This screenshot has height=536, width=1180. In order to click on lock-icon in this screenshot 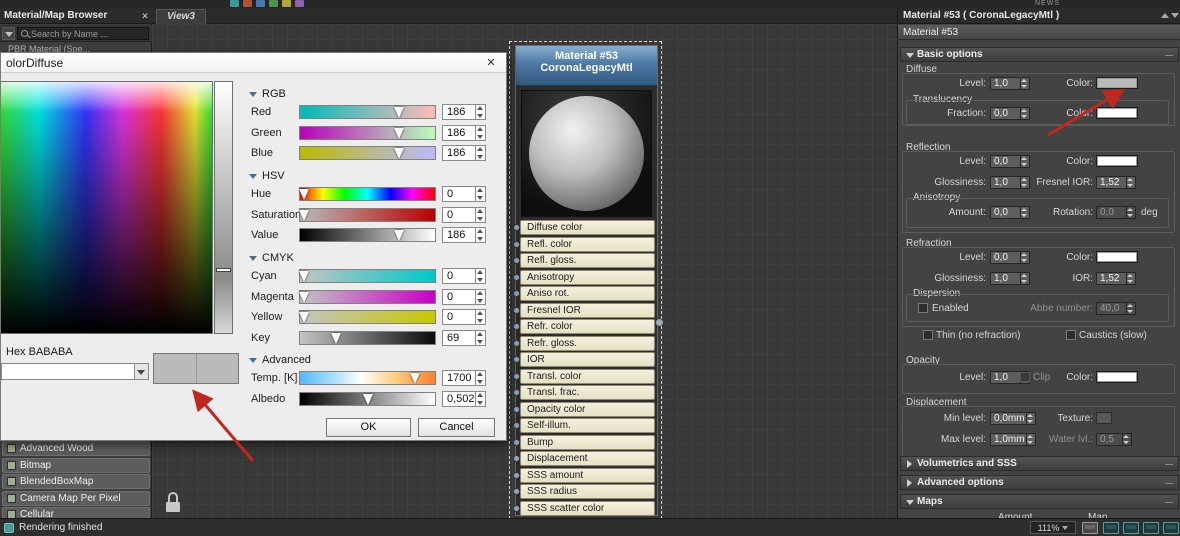, I will do `click(173, 502)`.